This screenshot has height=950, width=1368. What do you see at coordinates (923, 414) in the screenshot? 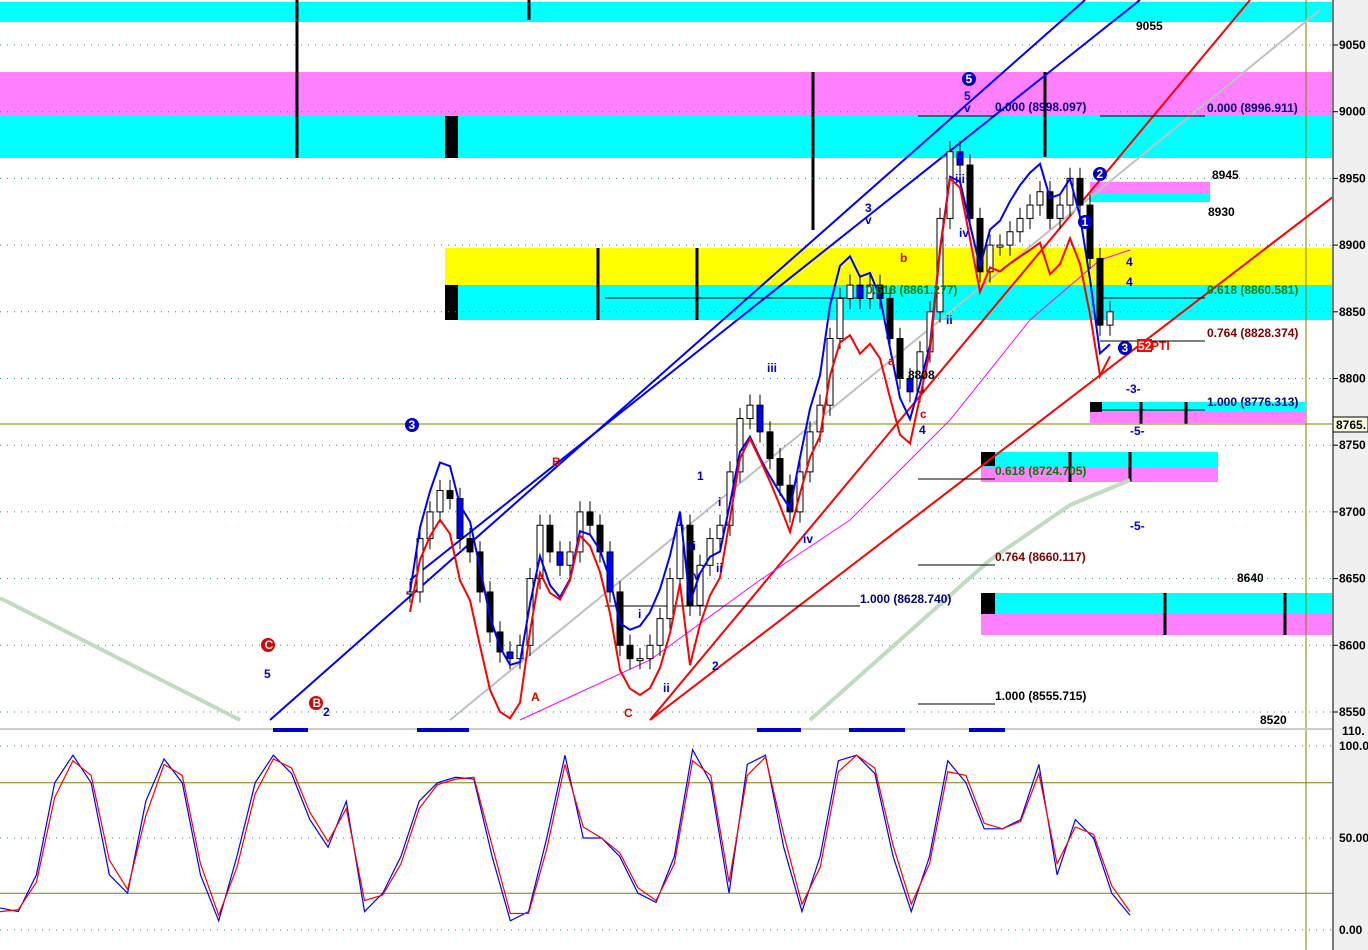
I see `wave-label: c` at bounding box center [923, 414].